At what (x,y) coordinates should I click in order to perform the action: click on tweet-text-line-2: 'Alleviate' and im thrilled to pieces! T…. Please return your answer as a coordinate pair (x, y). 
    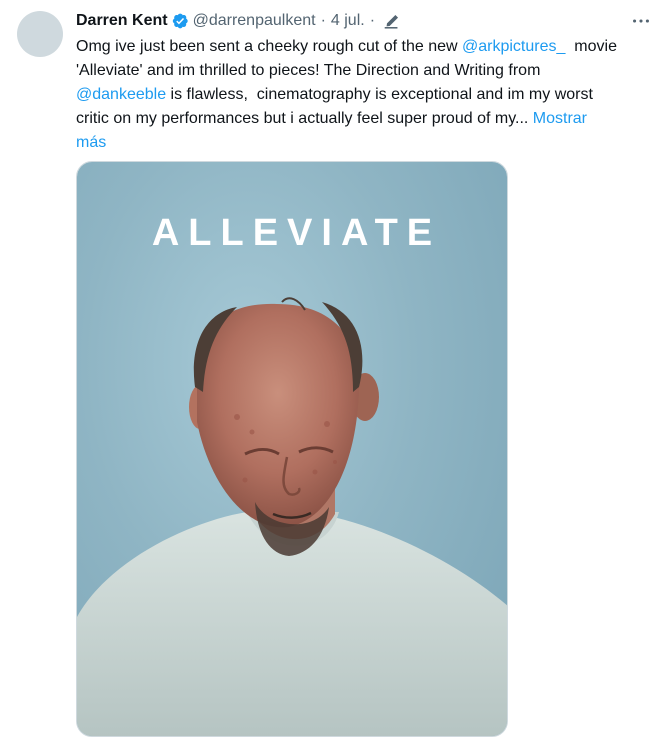
    Looking at the image, I should click on (308, 70).